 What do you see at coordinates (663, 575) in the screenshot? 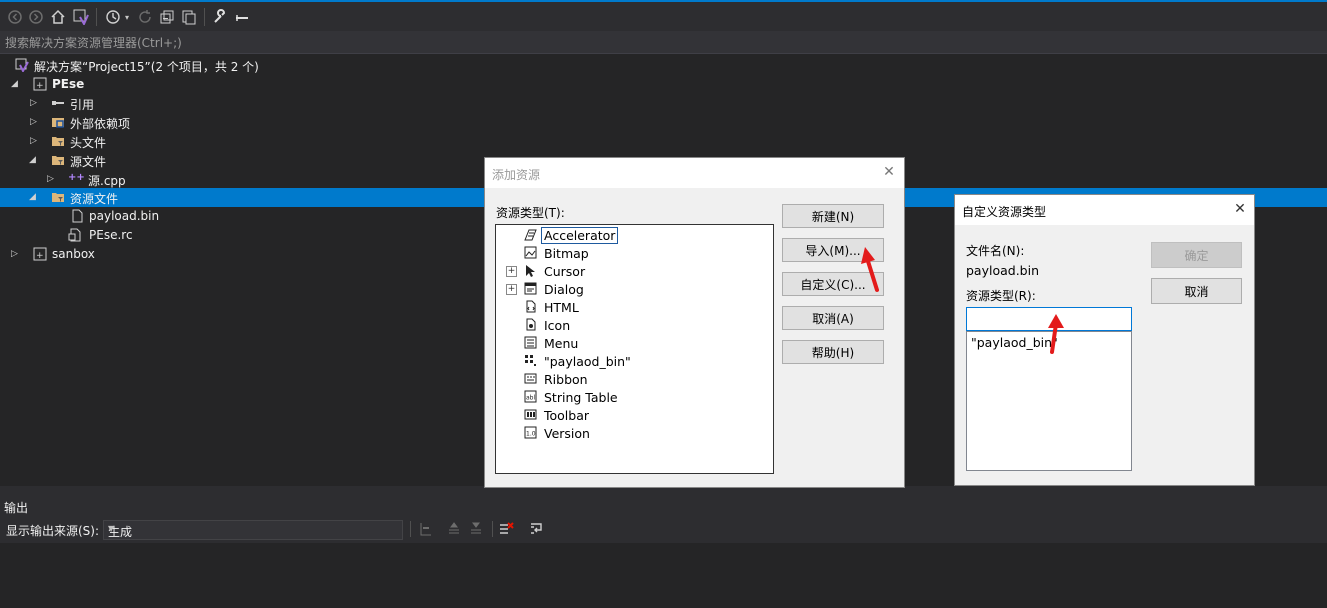
I see `output-text-area` at bounding box center [663, 575].